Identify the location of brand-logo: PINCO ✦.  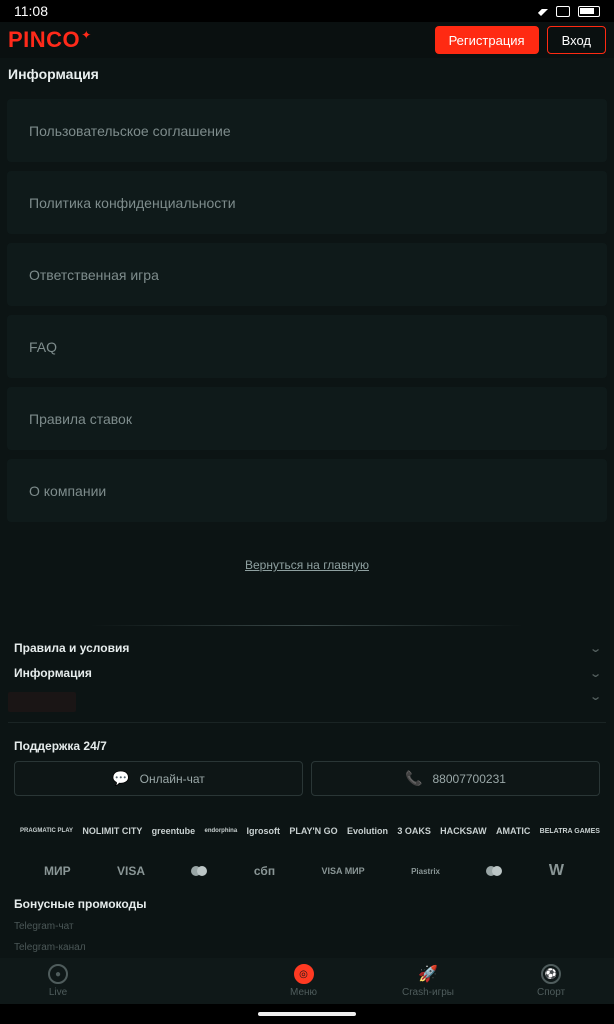
(50, 40).